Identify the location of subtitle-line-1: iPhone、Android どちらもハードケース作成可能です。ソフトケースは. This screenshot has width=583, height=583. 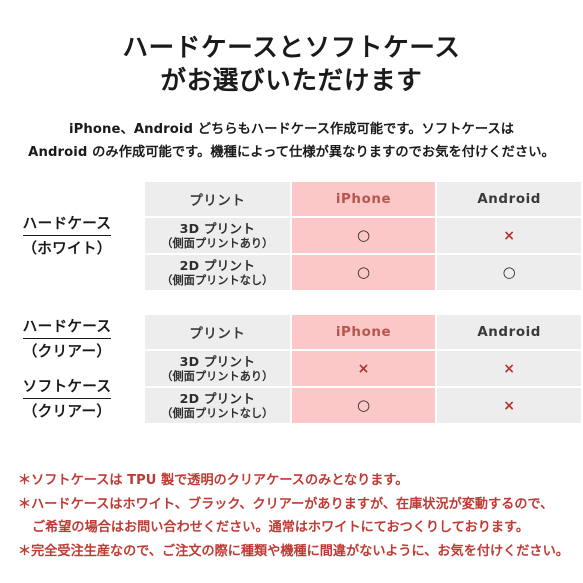
(291, 129).